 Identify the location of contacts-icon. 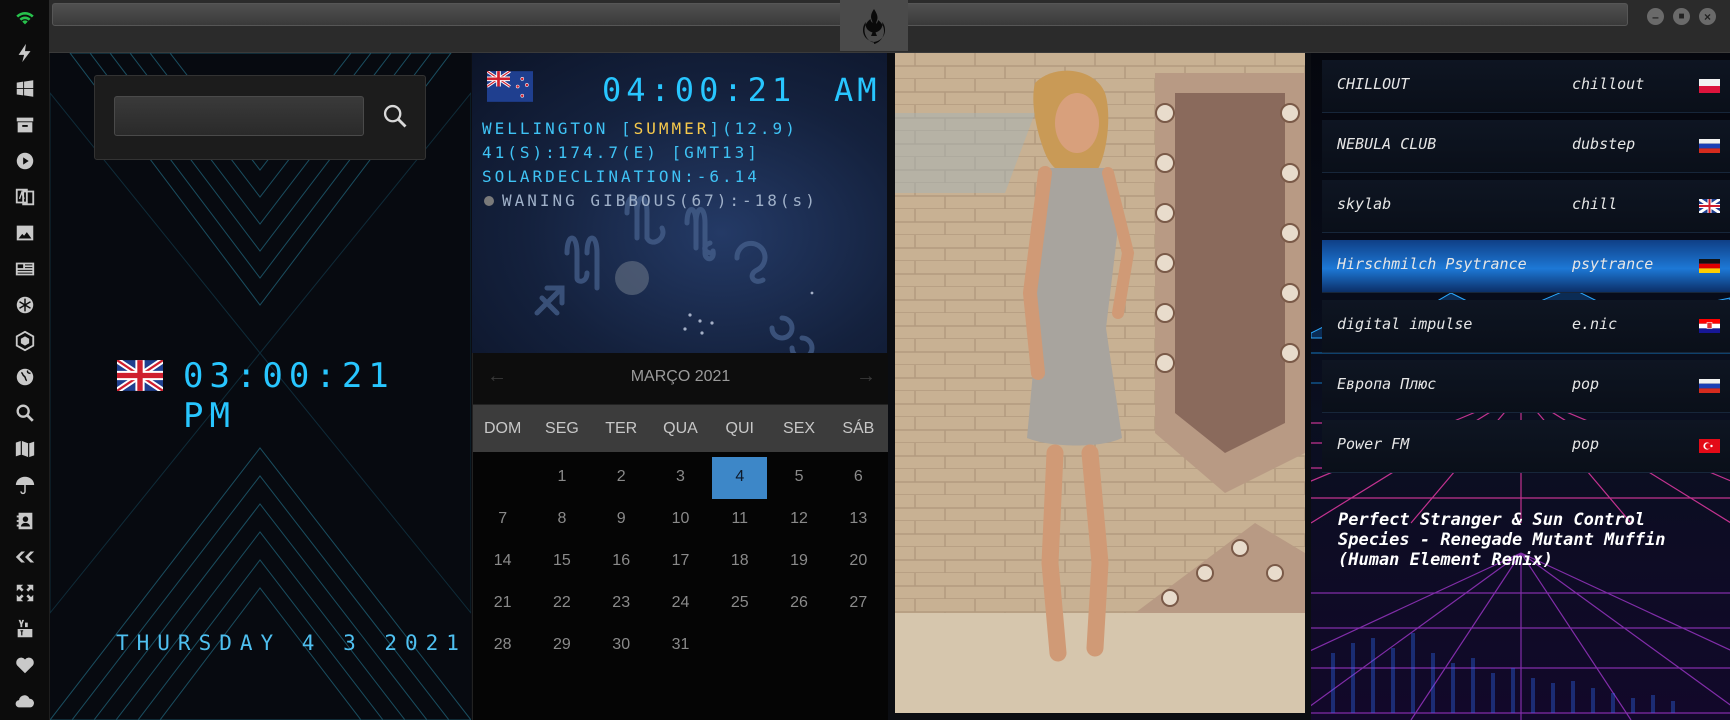
(24, 521).